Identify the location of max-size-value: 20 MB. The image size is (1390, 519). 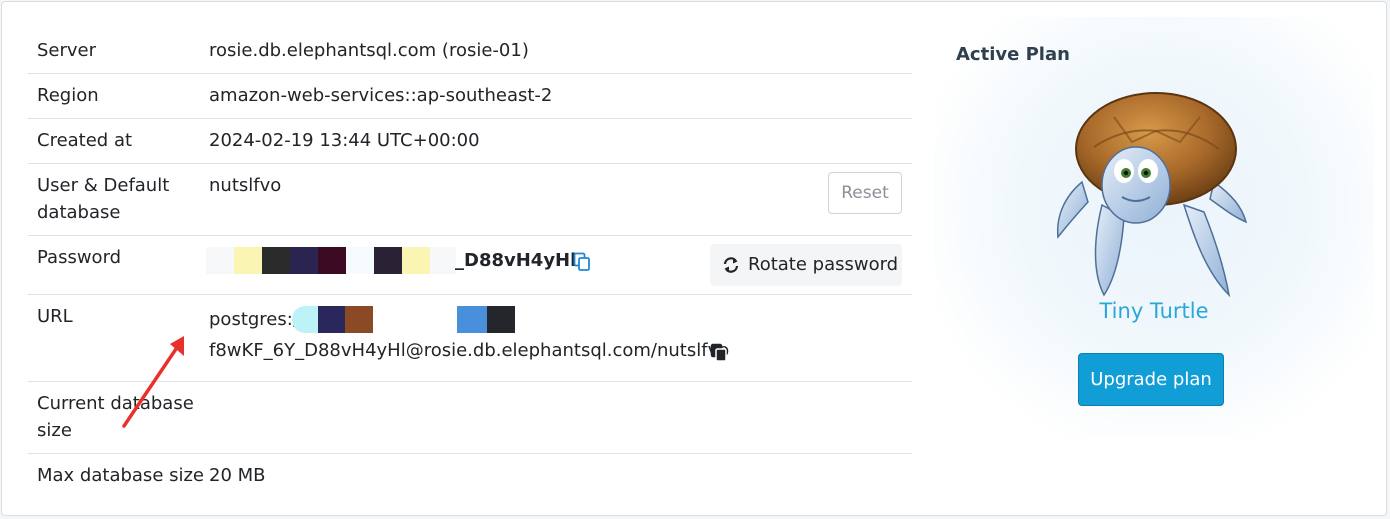
(237, 475).